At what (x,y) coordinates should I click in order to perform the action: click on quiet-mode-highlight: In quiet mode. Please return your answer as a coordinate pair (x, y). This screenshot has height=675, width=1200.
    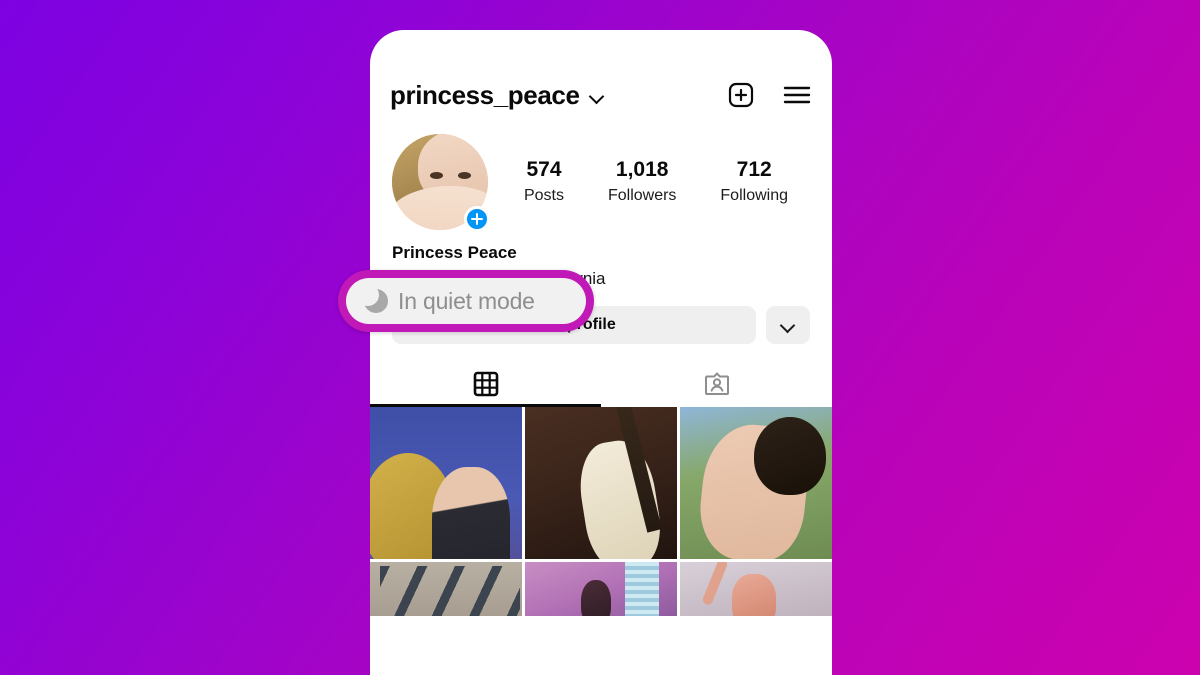
    Looking at the image, I should click on (466, 301).